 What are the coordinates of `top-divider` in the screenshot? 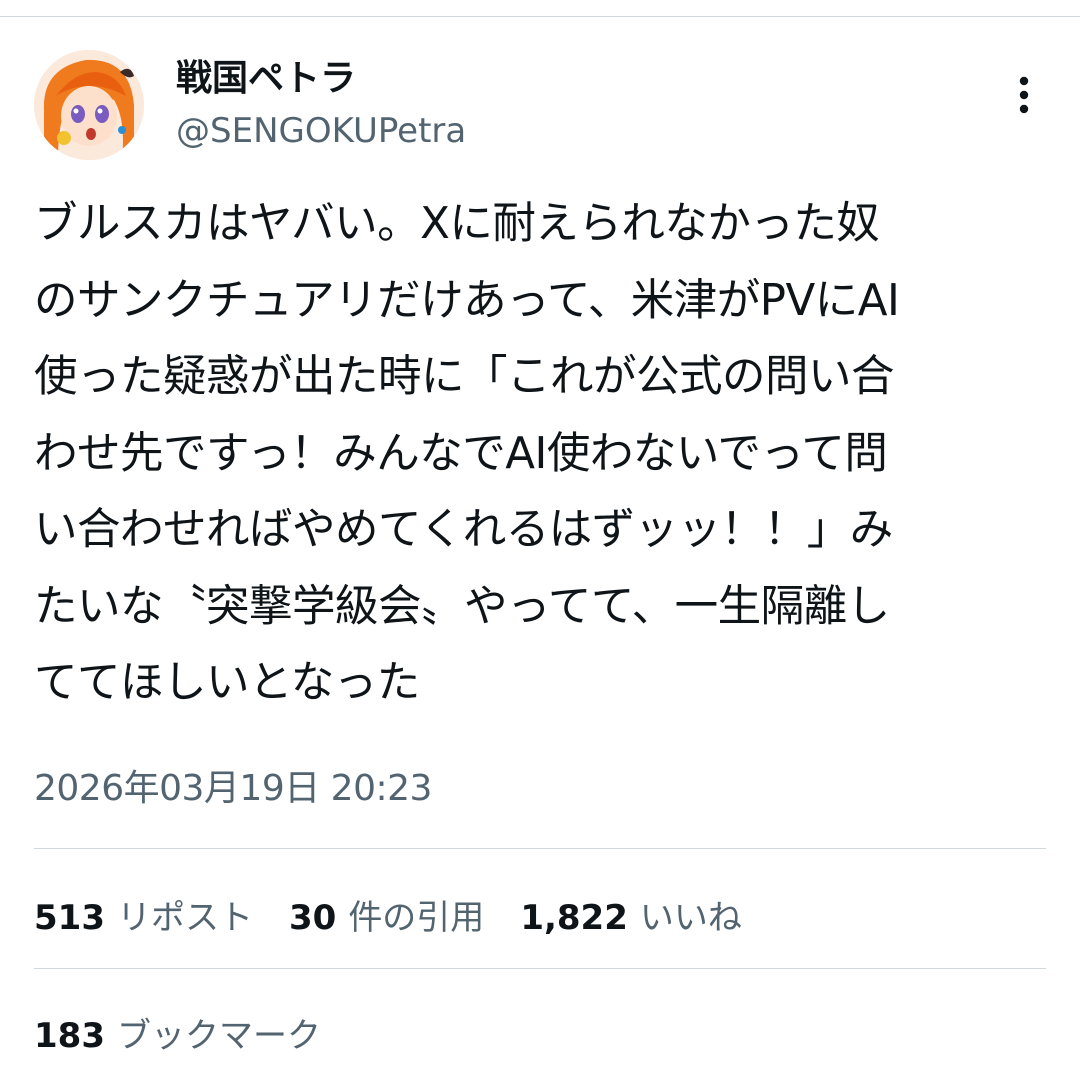 It's located at (540, 16).